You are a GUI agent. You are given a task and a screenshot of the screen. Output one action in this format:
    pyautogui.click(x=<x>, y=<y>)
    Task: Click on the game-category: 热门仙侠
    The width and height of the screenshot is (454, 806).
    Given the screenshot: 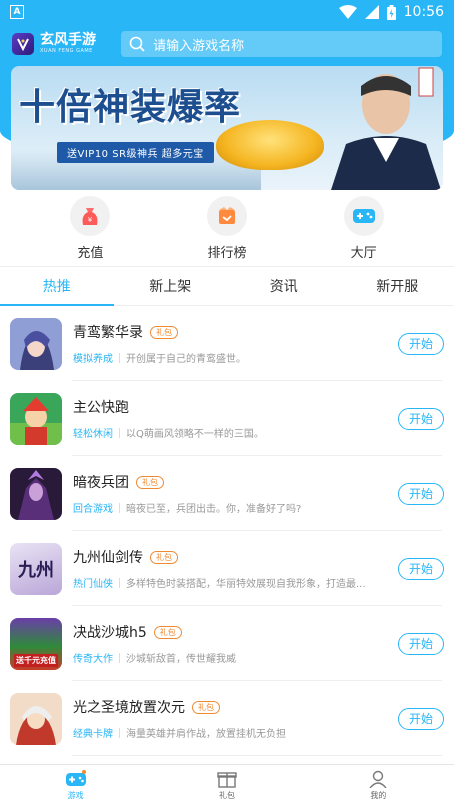 What is the action you would take?
    pyautogui.click(x=93, y=584)
    